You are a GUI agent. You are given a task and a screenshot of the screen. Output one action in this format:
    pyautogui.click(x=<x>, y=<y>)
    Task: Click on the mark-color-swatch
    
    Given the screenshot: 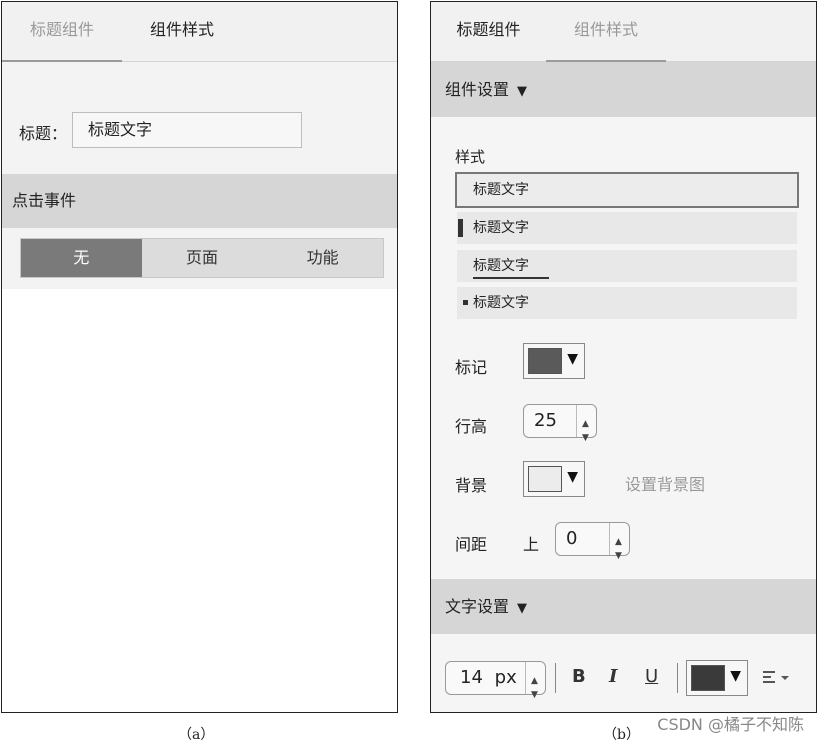 What is the action you would take?
    pyautogui.click(x=545, y=361)
    